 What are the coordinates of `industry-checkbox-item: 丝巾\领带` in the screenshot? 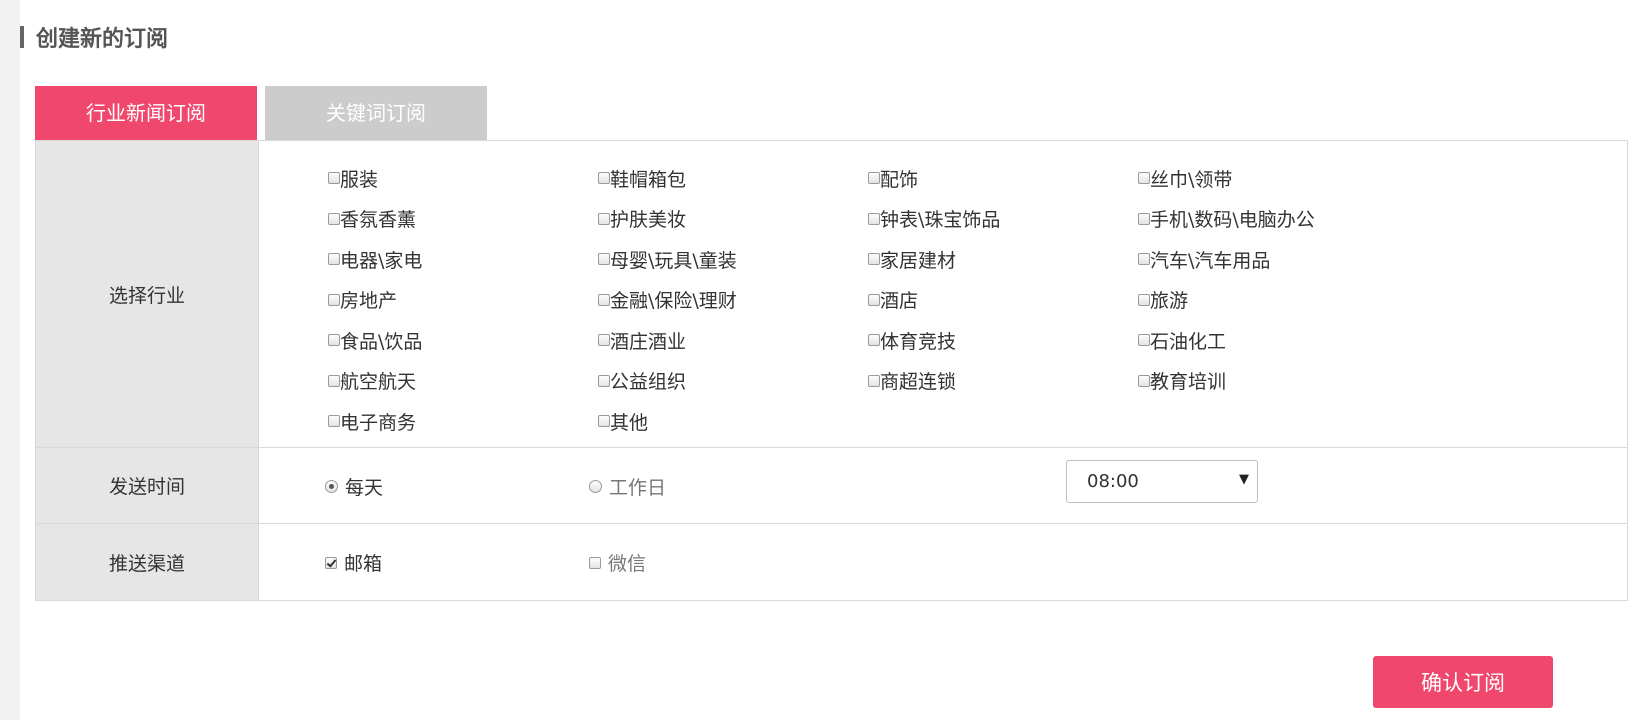 It's located at (1273, 178).